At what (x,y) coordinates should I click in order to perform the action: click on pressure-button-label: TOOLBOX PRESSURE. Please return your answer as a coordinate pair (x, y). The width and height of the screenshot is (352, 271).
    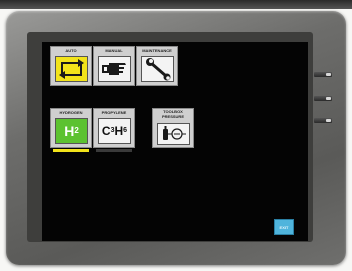
    Looking at the image, I should click on (173, 114).